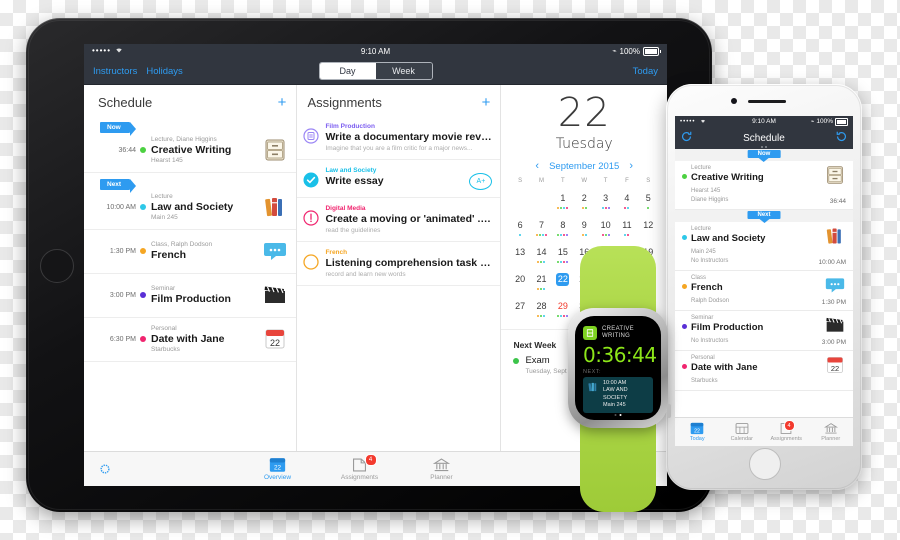 This screenshot has width=900, height=540. I want to click on watch-app-name: CREATIVE WRITING, so click(618, 333).